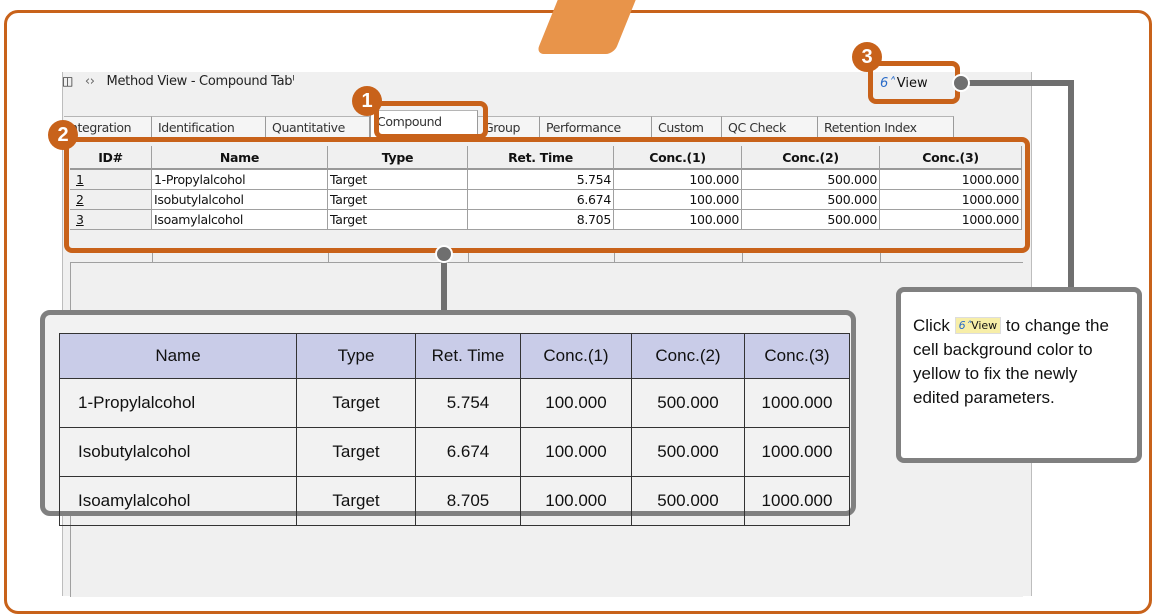  Describe the element at coordinates (984, 325) in the screenshot. I see `note-view-label: View` at that location.